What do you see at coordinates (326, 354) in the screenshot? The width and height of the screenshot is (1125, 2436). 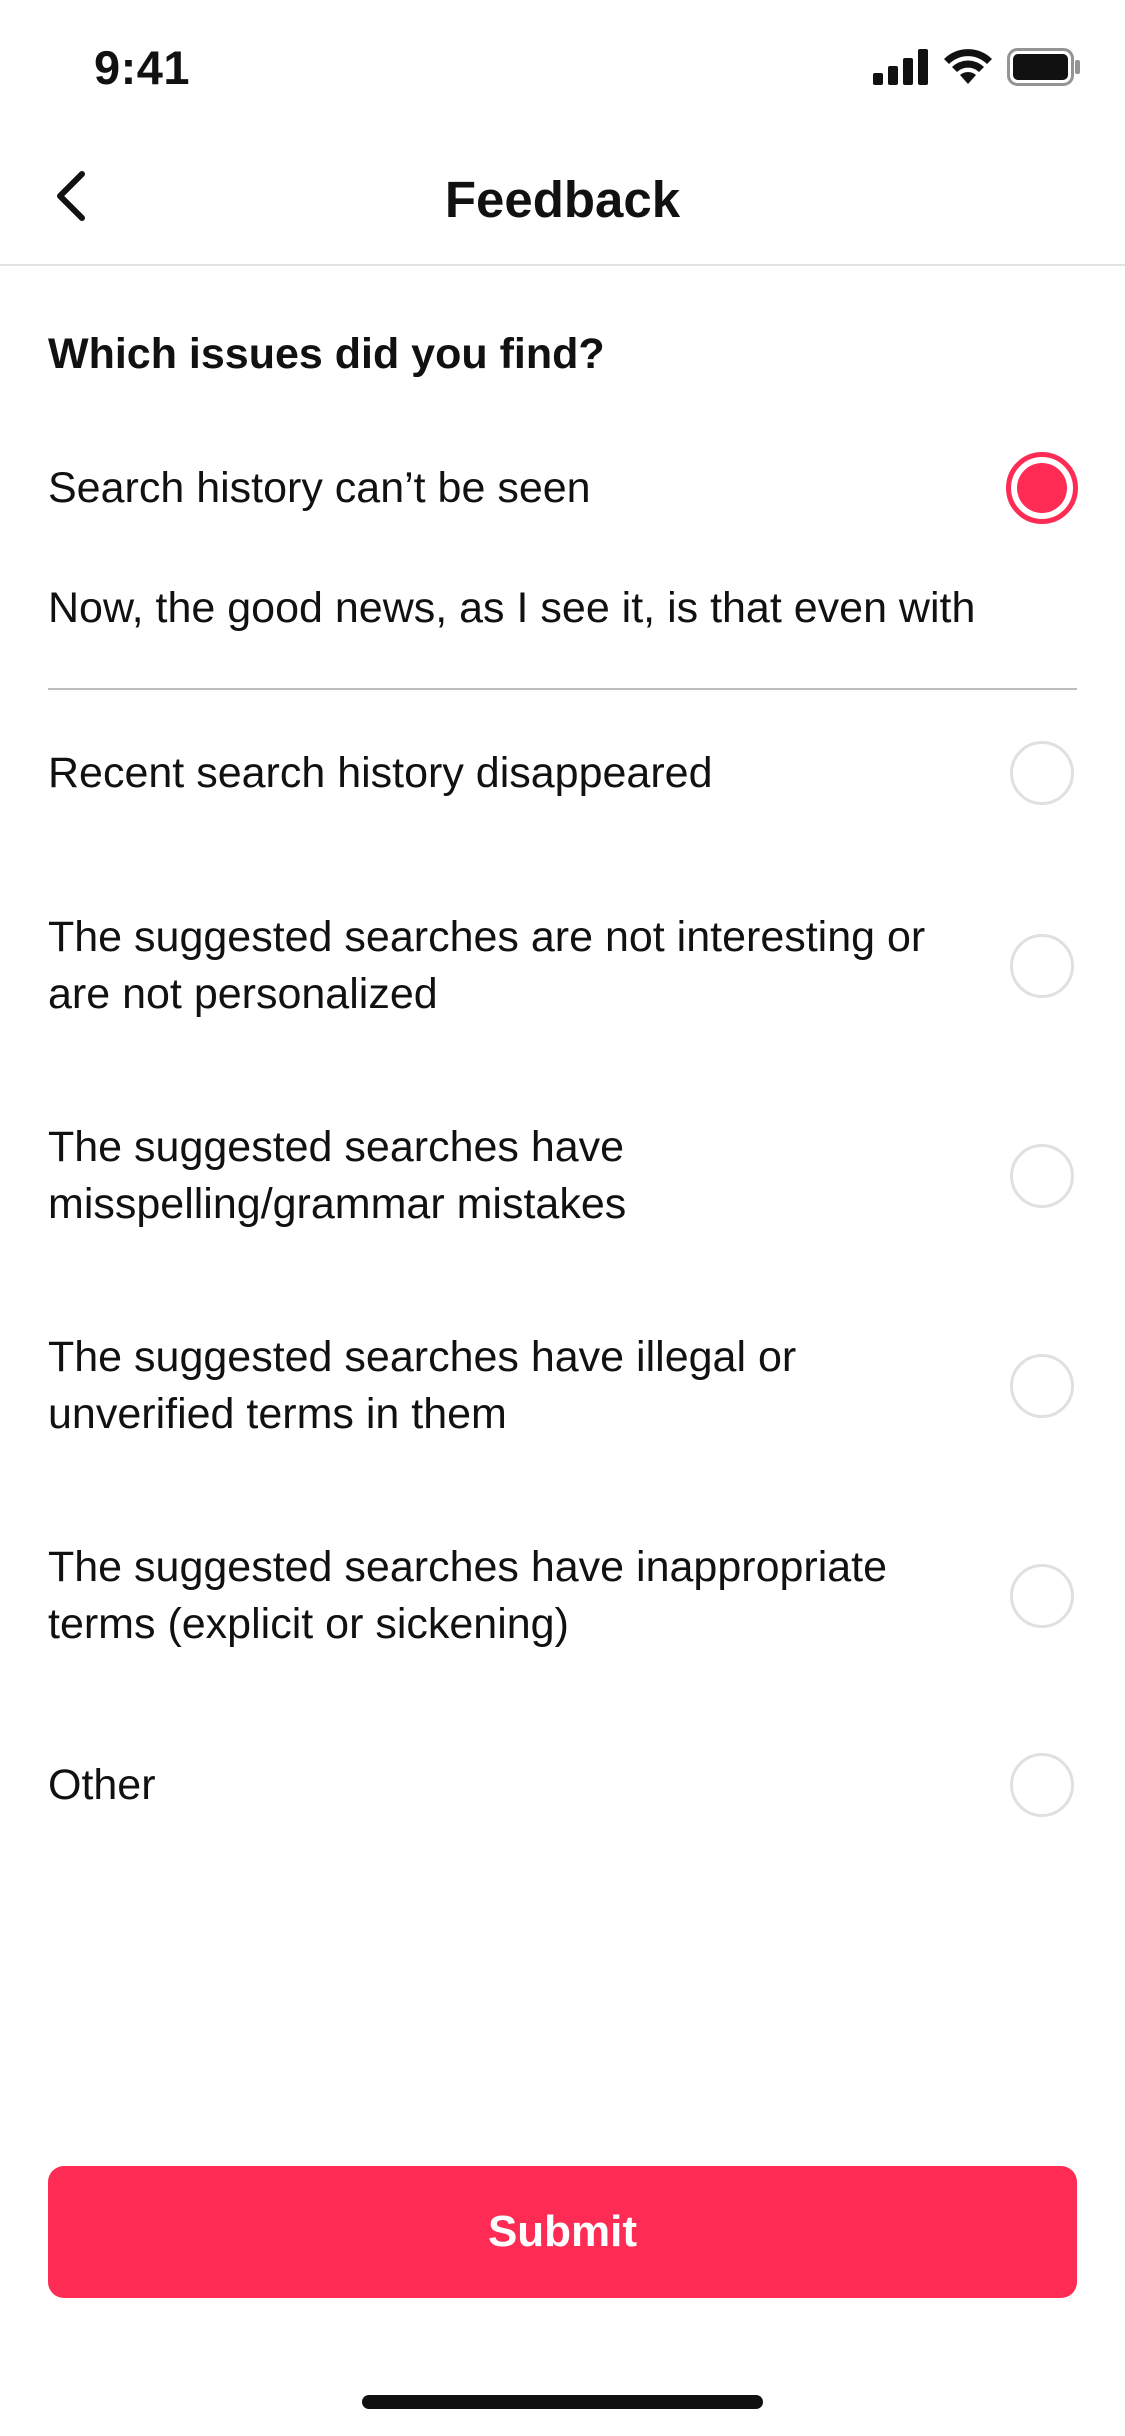 I see `question-heading: Which issues did you find?` at bounding box center [326, 354].